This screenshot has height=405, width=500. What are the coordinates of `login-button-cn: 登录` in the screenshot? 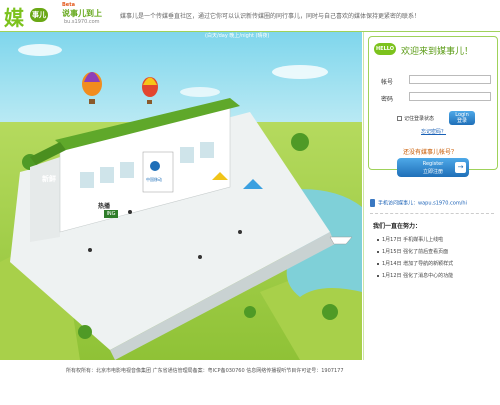 It's located at (461, 121).